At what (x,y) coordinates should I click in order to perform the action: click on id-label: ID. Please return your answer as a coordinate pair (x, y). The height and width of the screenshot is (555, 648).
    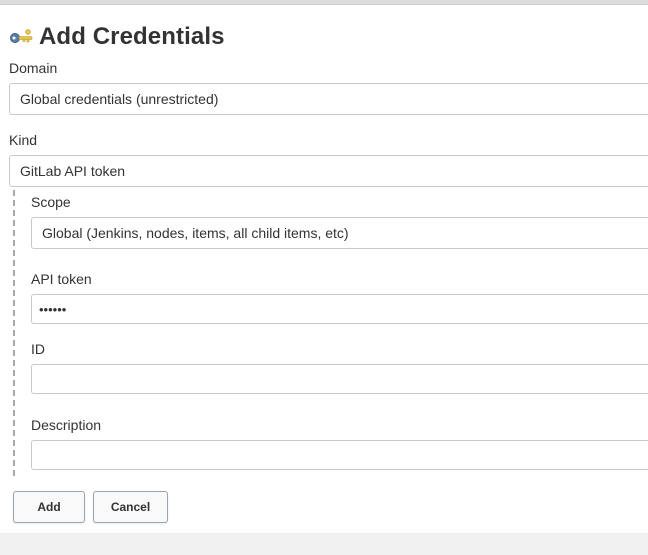
    Looking at the image, I should click on (38, 349).